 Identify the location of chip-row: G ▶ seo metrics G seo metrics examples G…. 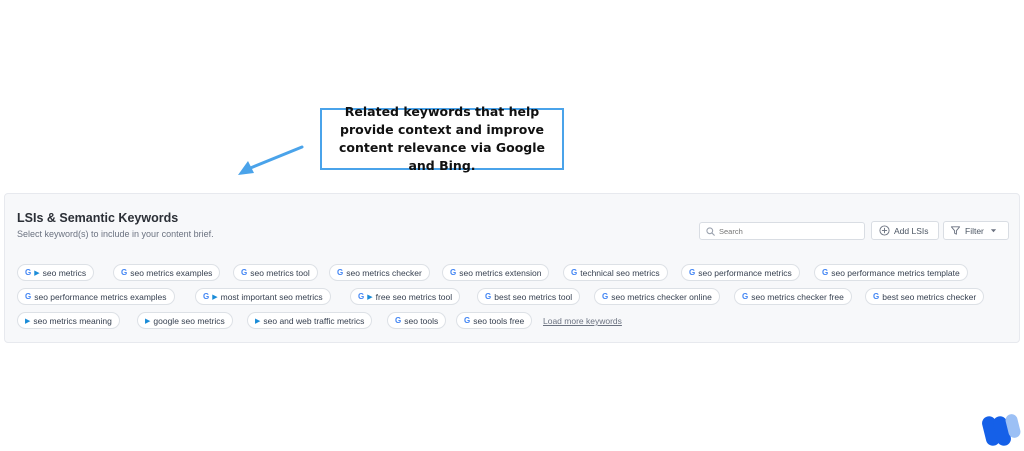
(517, 276).